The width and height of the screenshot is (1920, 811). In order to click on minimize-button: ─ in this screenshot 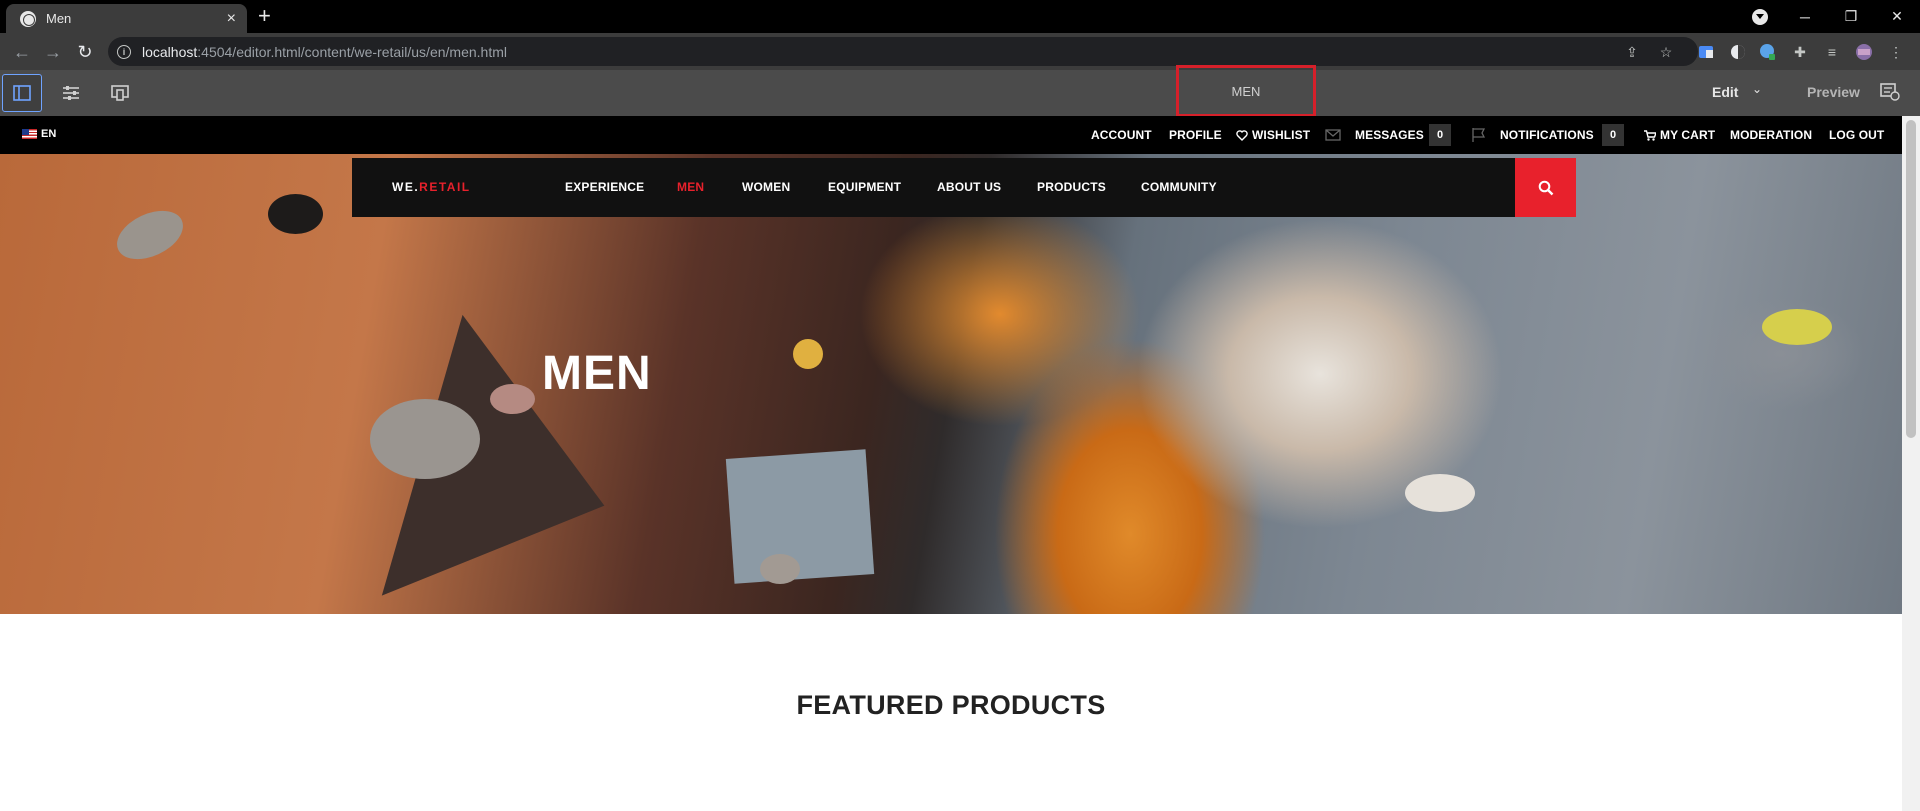, I will do `click(1805, 16)`.